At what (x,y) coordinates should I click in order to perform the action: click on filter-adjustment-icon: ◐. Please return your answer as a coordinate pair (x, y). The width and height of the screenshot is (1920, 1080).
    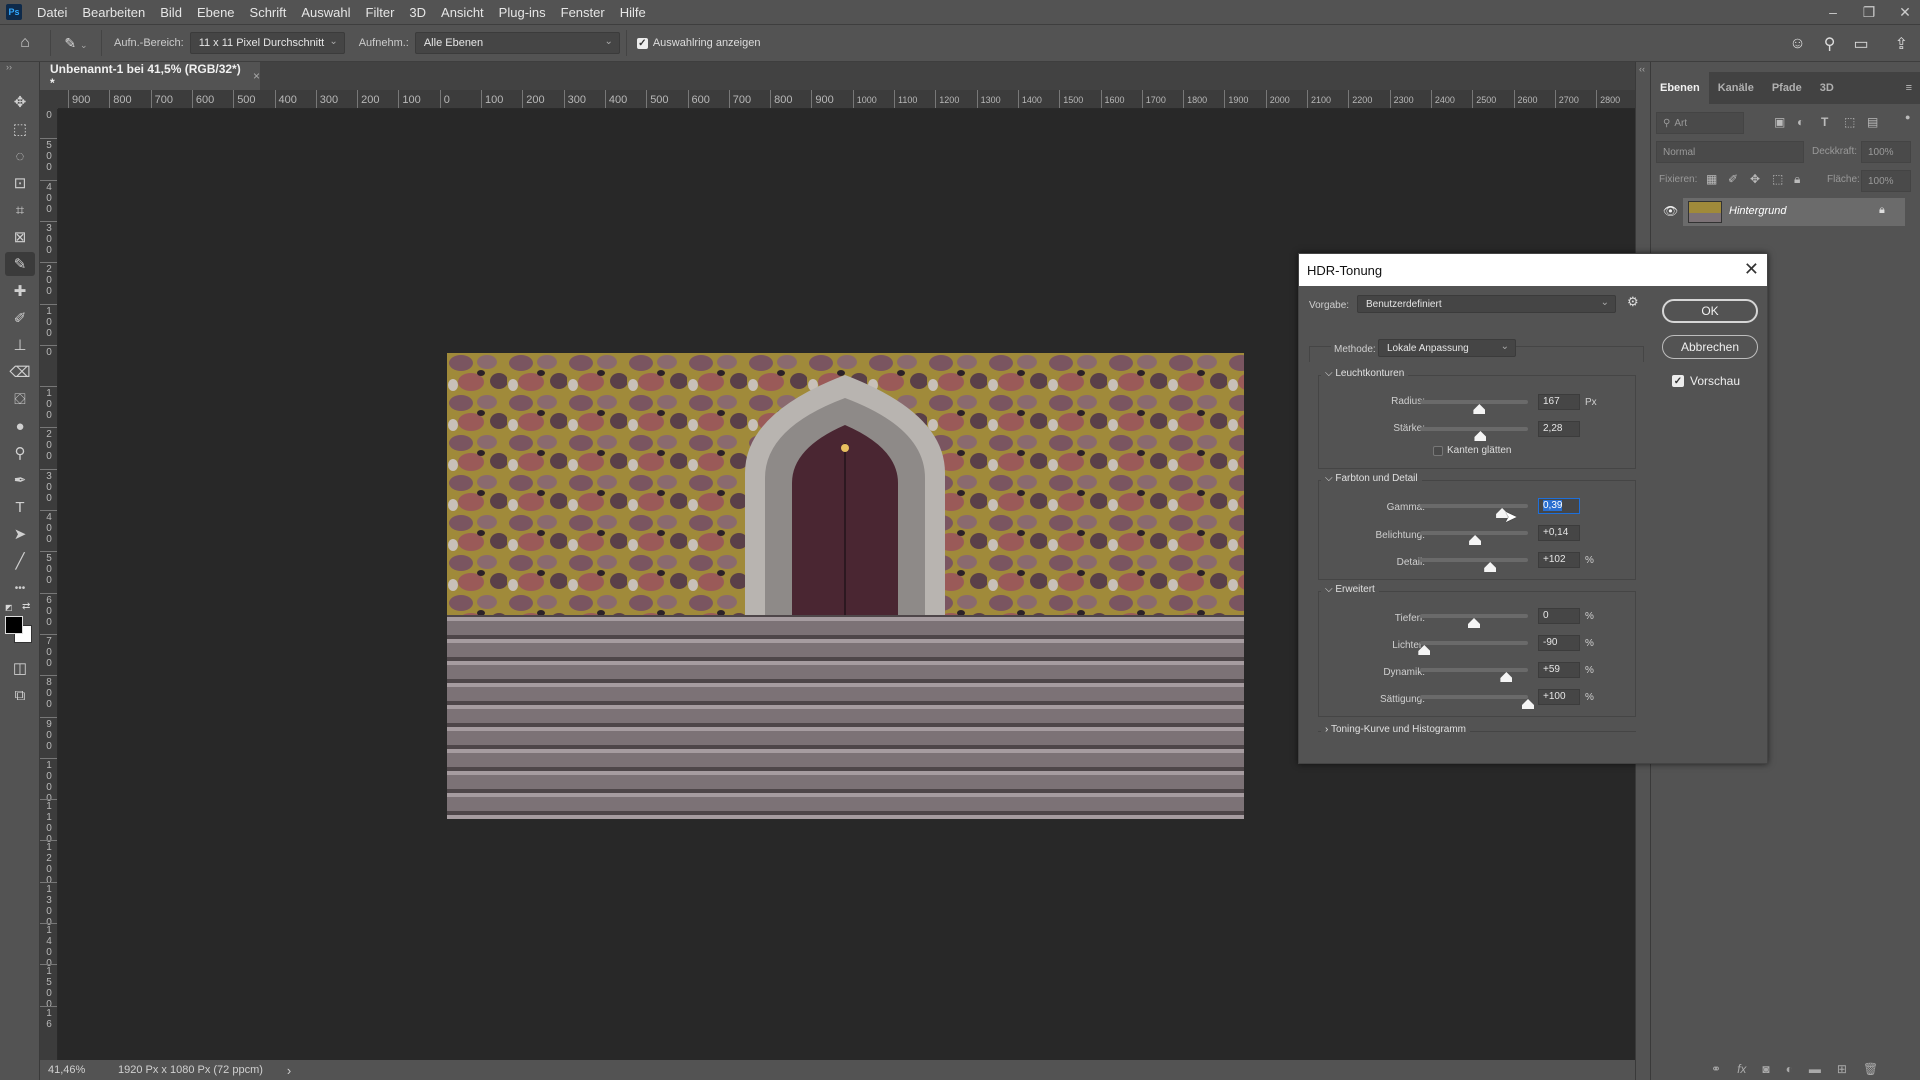
    Looking at the image, I should click on (1800, 122).